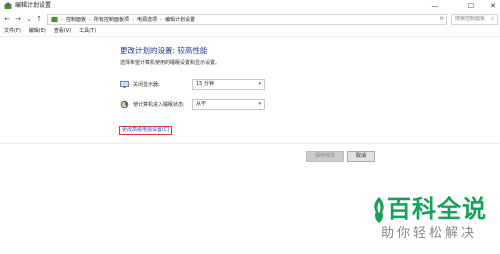 This screenshot has width=500, height=254. Describe the element at coordinates (62, 31) in the screenshot. I see `menu-view: 查看(V)` at that location.